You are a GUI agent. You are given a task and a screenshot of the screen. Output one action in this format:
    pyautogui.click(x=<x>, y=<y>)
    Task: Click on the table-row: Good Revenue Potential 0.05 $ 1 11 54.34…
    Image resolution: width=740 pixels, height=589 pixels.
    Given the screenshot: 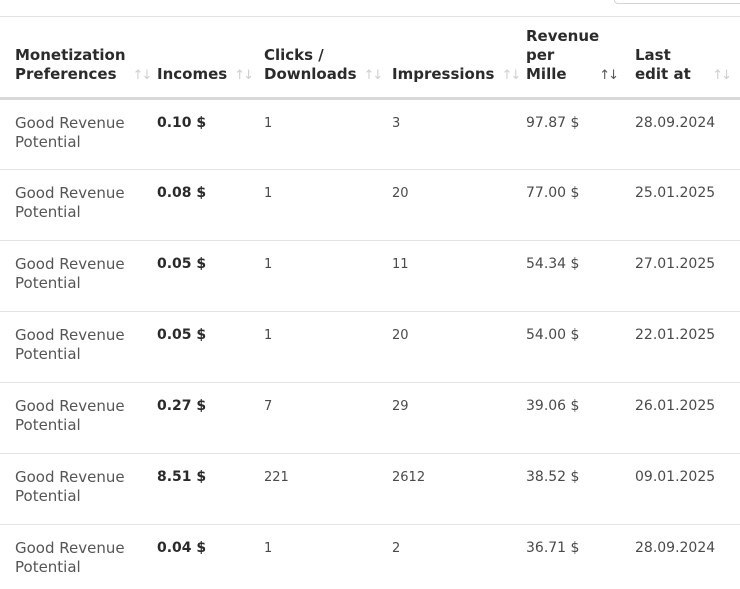 What is the action you would take?
    pyautogui.click(x=370, y=276)
    